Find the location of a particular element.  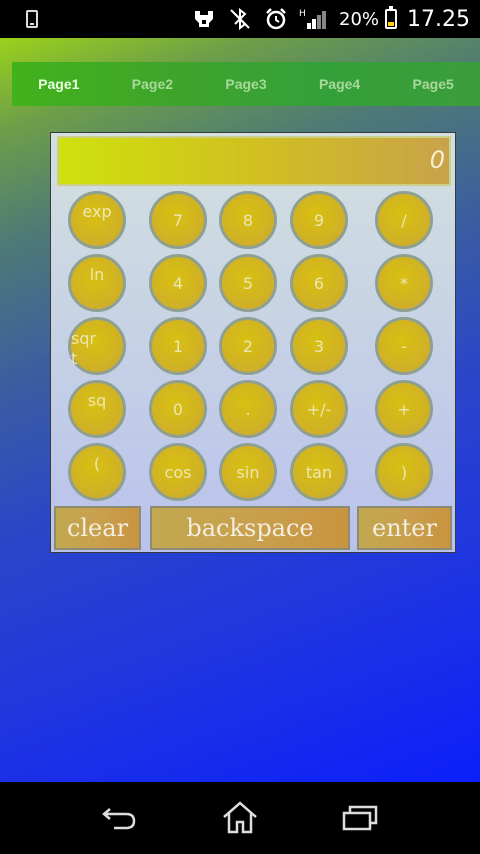

divide-button: / is located at coordinates (404, 220).